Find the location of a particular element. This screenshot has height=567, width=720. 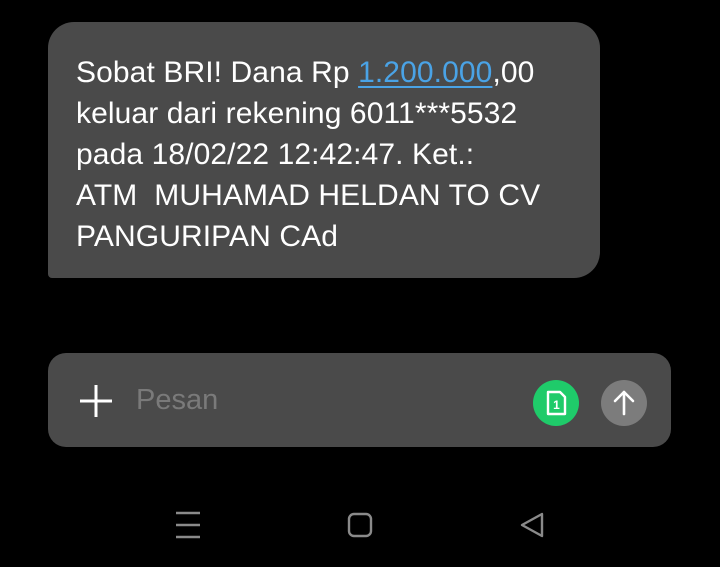

send-button is located at coordinates (624, 403).